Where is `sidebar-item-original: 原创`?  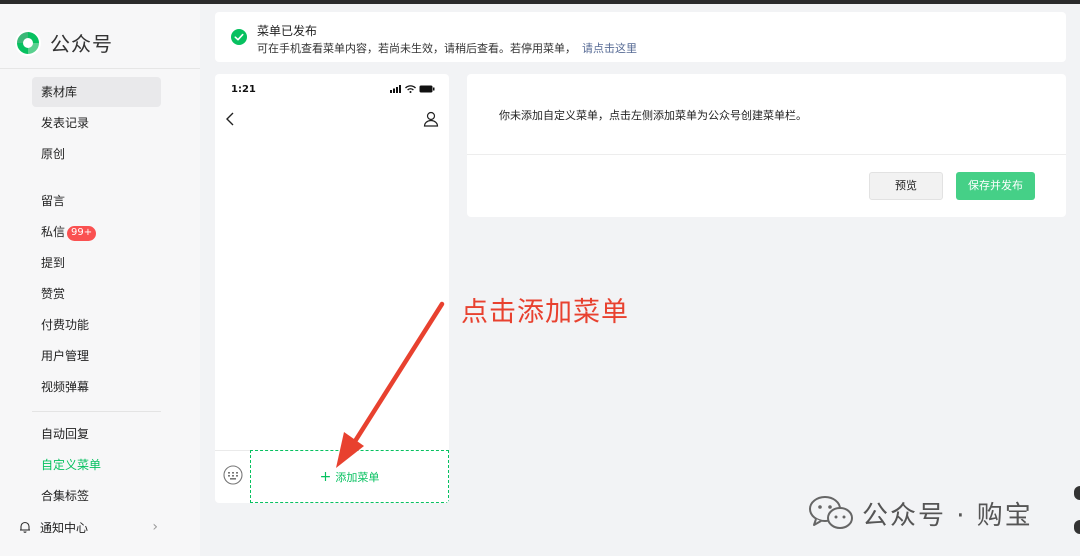 sidebar-item-original: 原创 is located at coordinates (96, 154).